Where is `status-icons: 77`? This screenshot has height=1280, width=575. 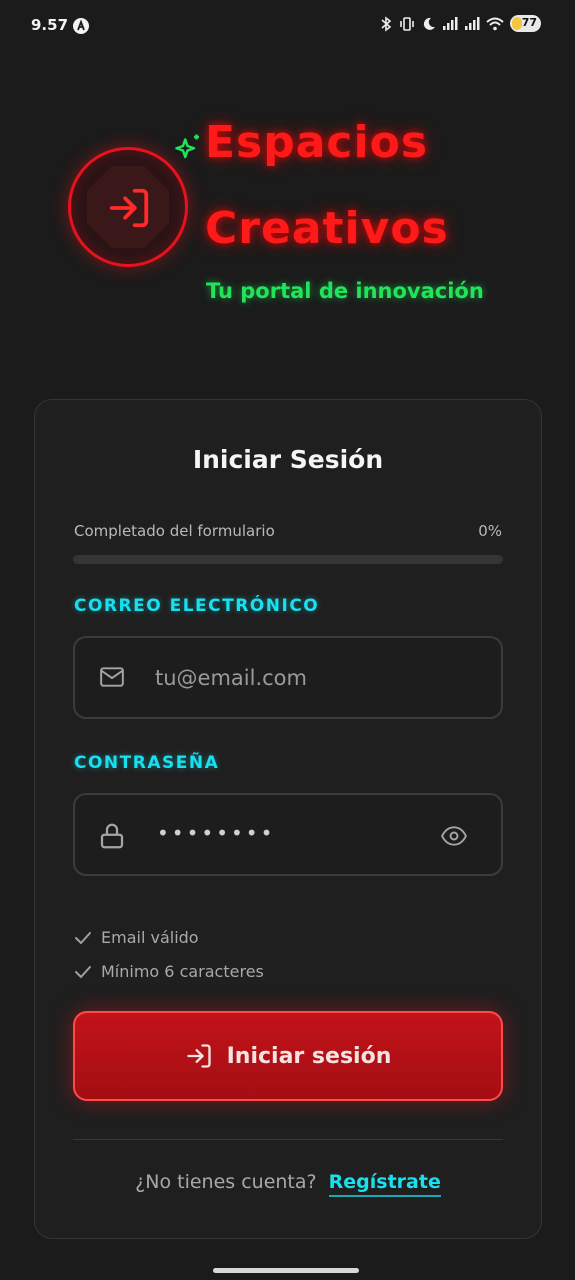 status-icons: 77 is located at coordinates (460, 23).